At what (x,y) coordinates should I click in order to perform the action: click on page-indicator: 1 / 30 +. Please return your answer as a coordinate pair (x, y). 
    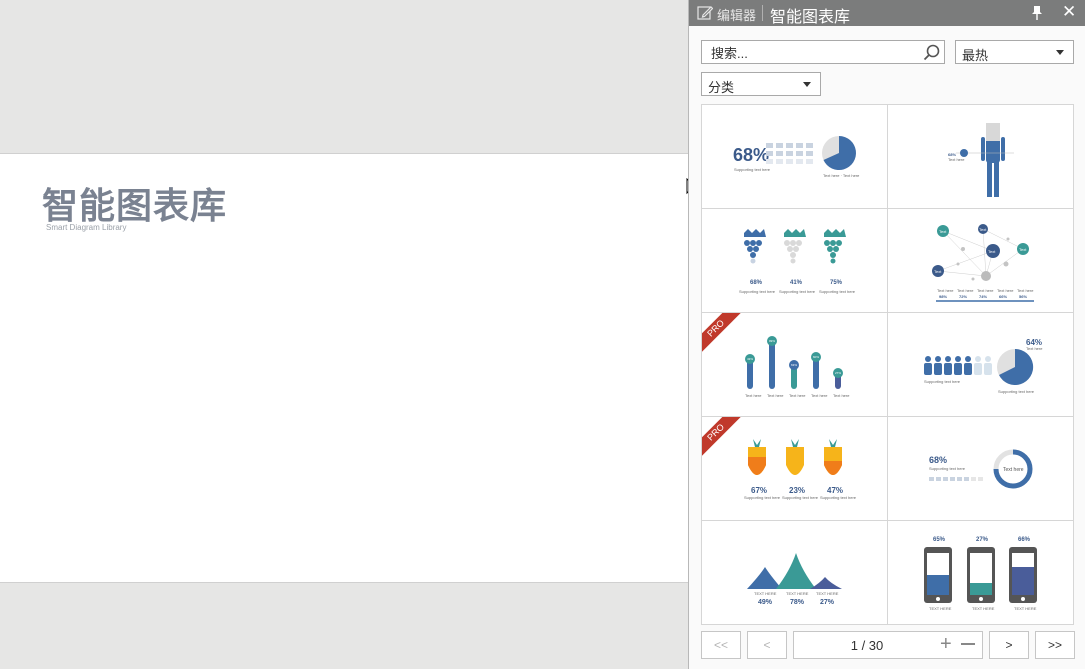
    Looking at the image, I should click on (888, 645).